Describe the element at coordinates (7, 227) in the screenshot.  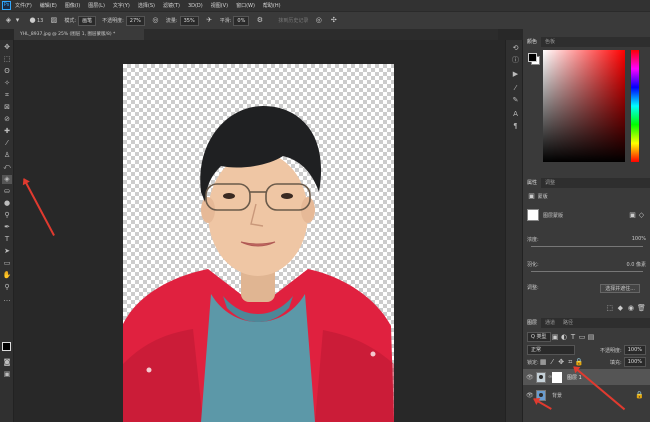
I see `pen-tool-icon: ✒` at that location.